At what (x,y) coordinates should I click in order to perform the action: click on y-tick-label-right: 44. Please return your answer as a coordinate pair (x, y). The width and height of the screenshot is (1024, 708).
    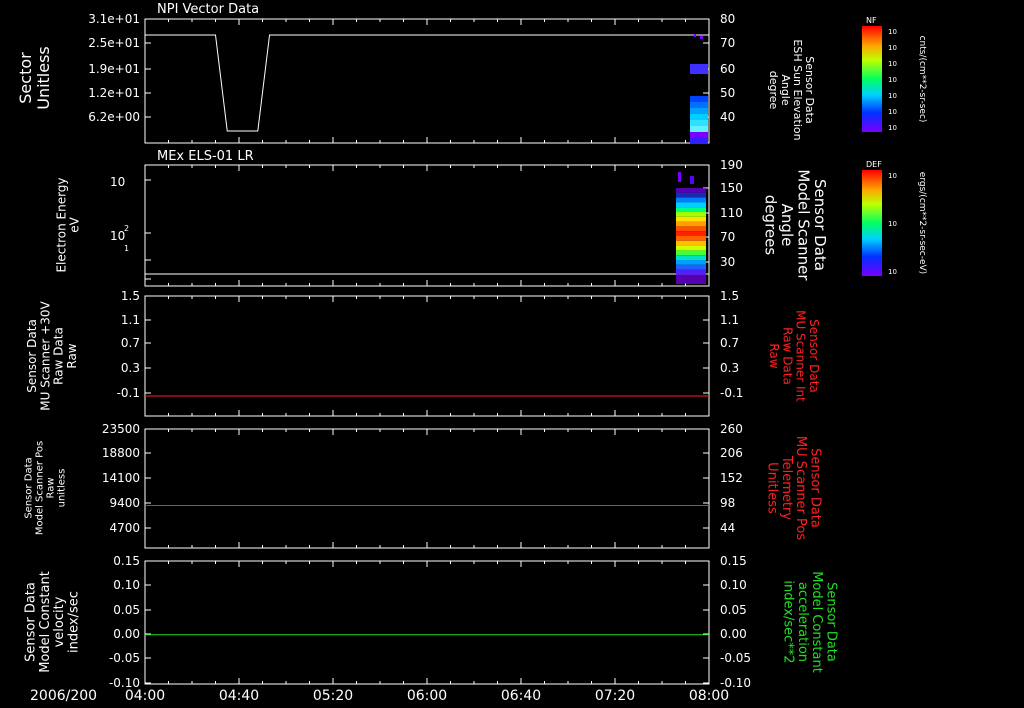
    Looking at the image, I should click on (727, 528).